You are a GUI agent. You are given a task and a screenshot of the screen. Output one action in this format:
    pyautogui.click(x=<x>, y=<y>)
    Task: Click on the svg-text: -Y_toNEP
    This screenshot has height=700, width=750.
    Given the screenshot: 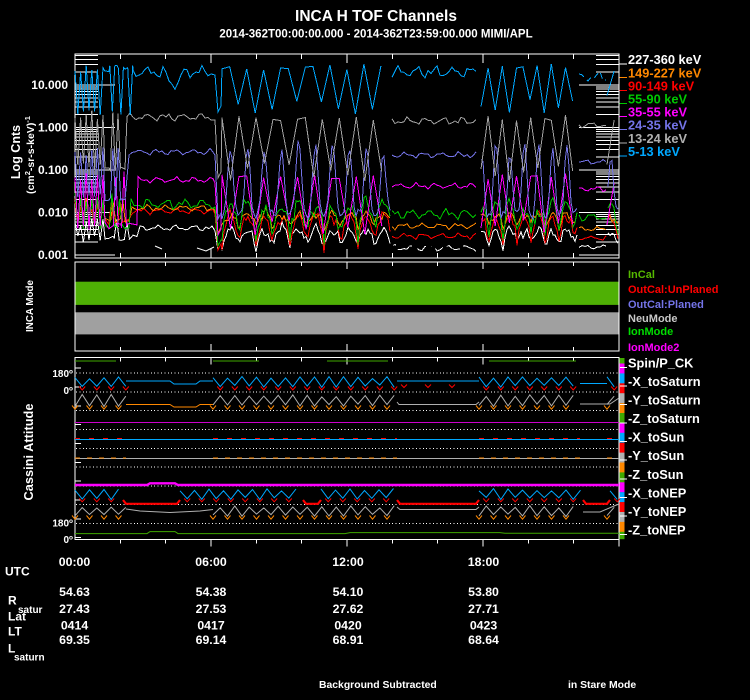 What is the action you would take?
    pyautogui.click(x=657, y=511)
    